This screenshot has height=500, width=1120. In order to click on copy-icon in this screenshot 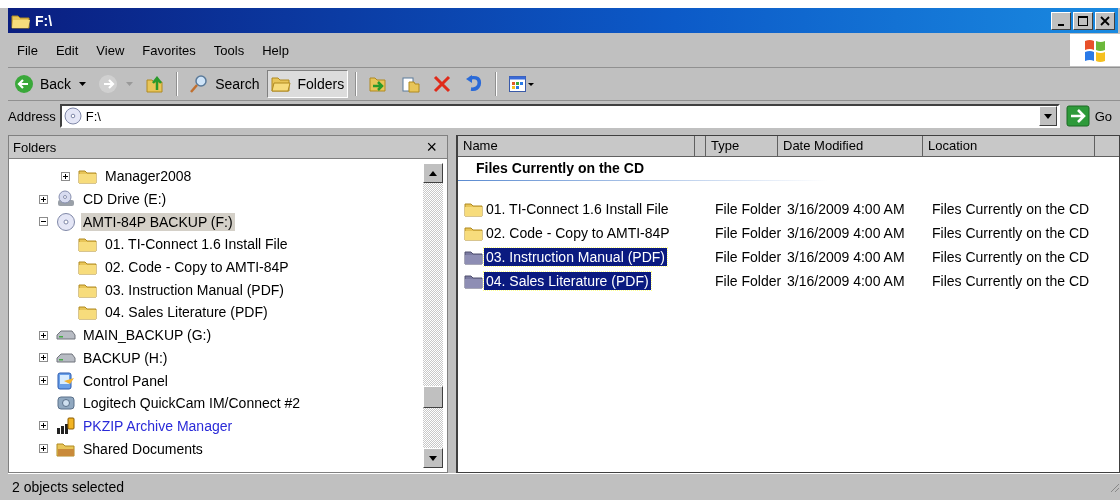, I will do `click(410, 84)`.